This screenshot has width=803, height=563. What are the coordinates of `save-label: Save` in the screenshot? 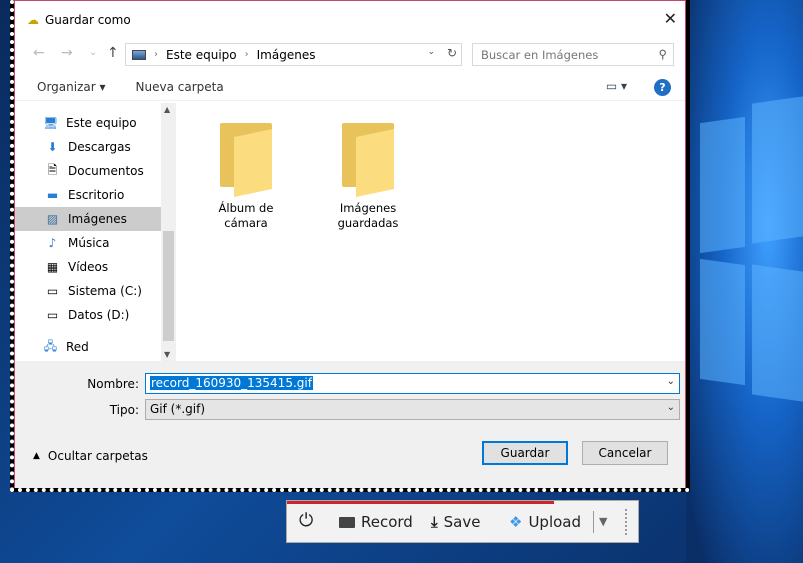 It's located at (462, 522).